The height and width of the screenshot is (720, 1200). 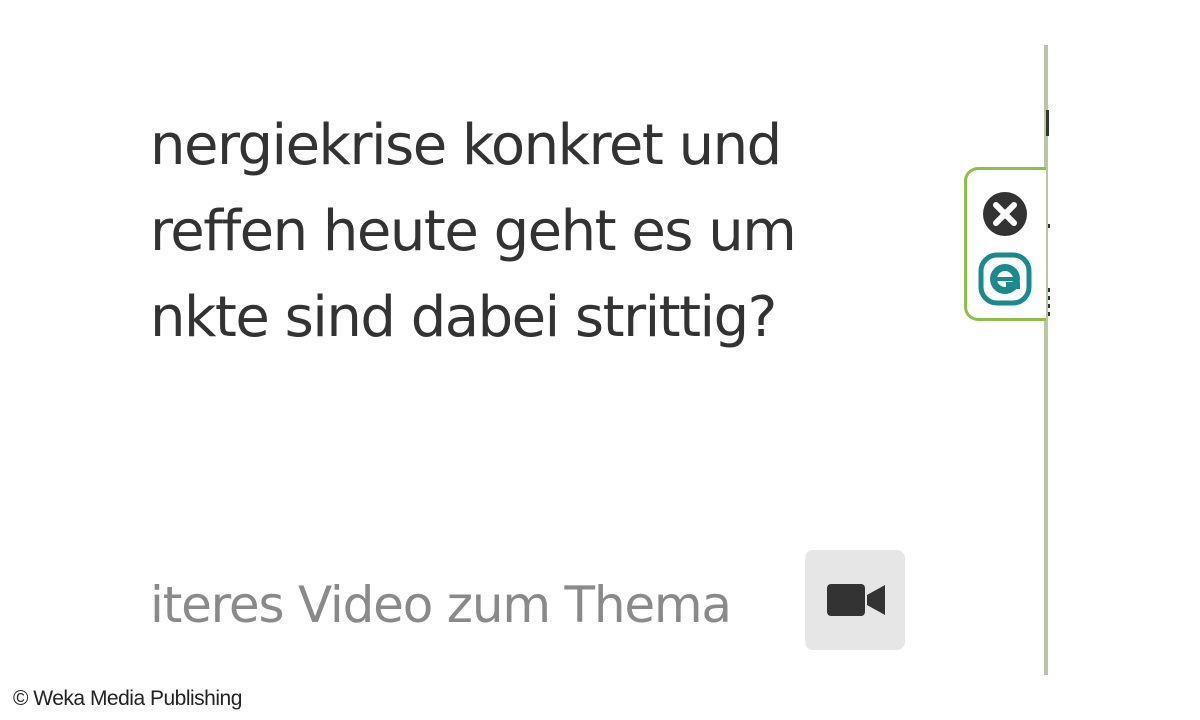 I want to click on article-line-3: nkte sind dabei strittig?, so click(x=463, y=317).